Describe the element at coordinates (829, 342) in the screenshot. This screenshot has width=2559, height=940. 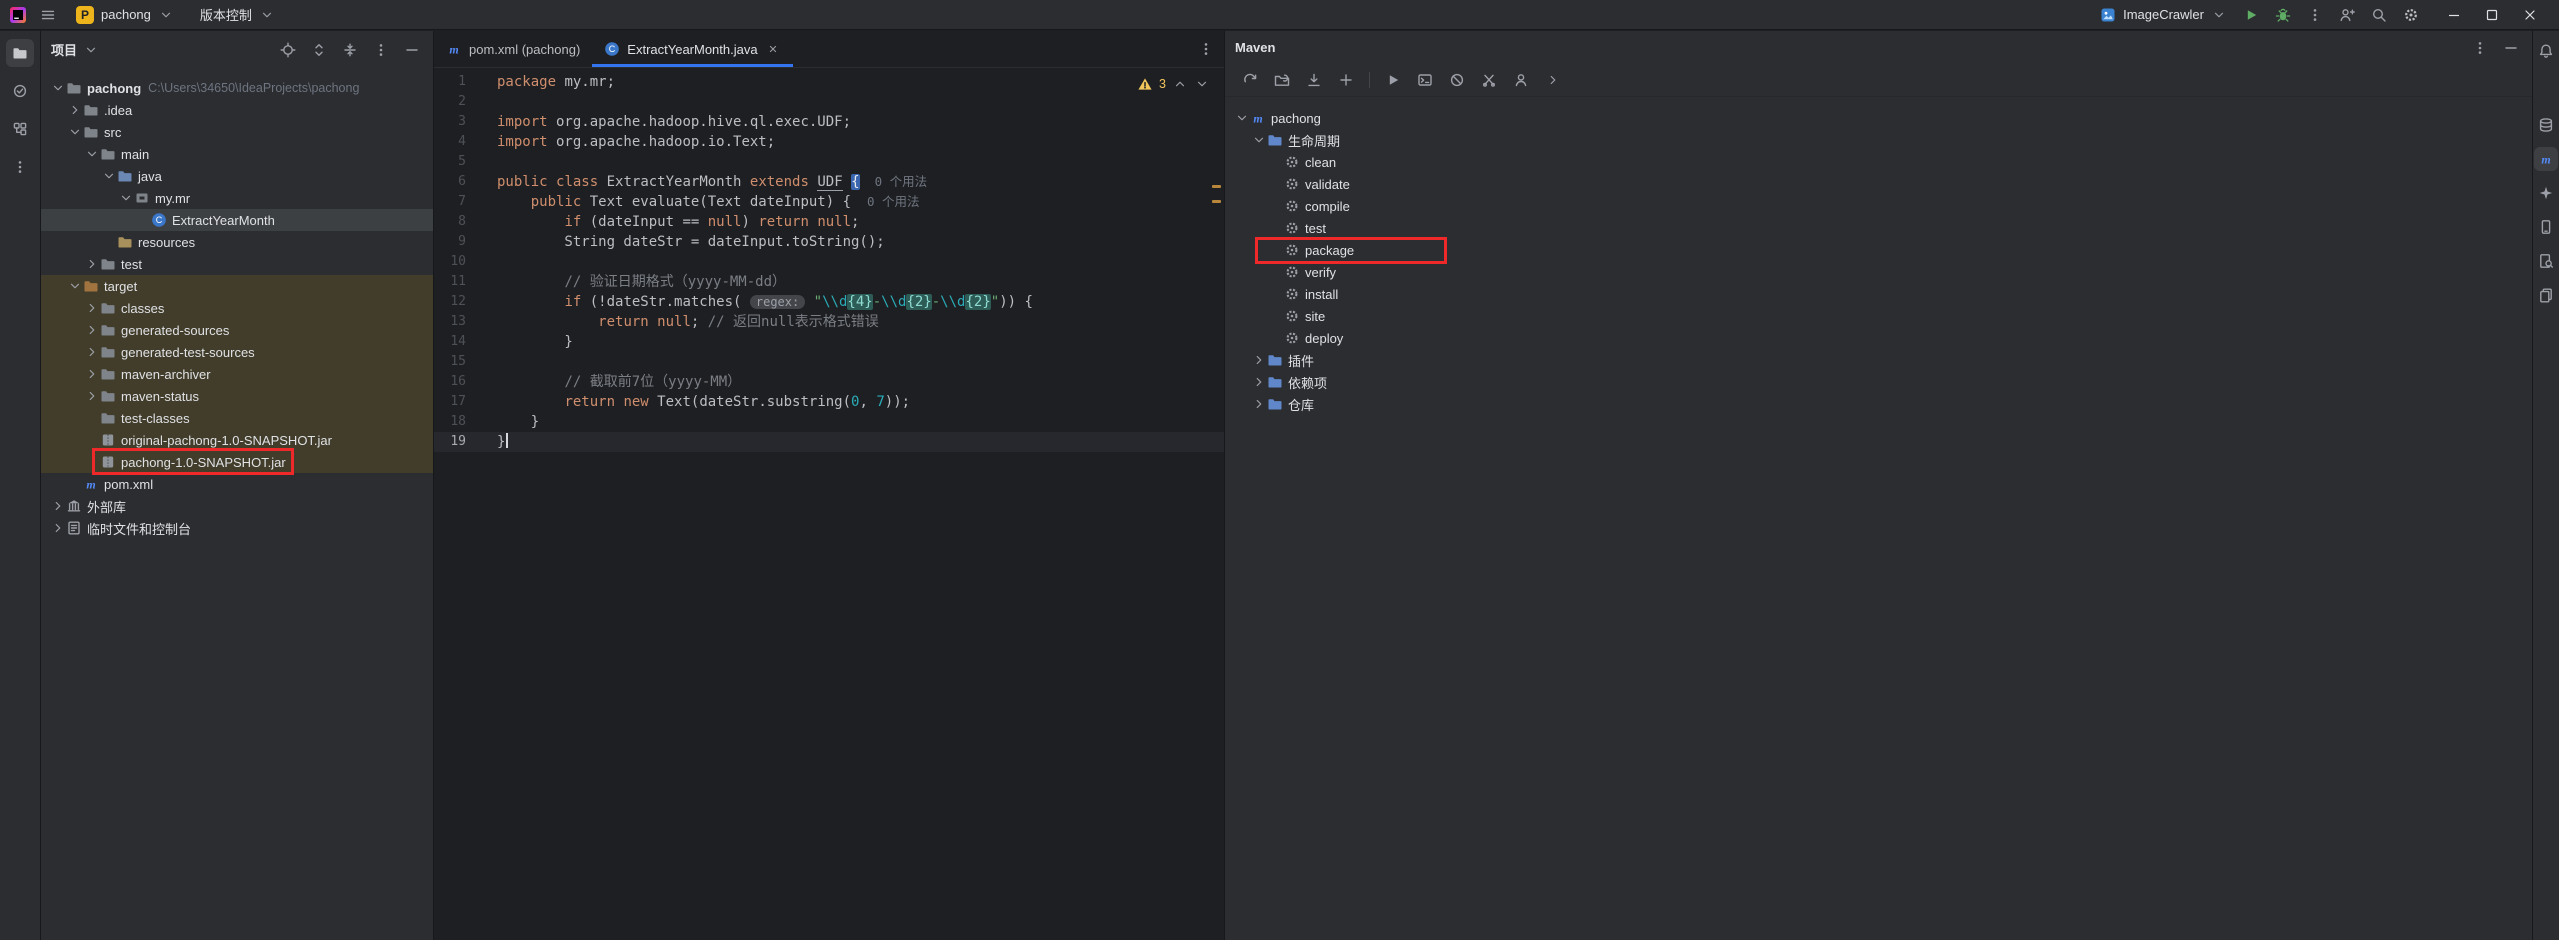
I see `code-line-14: 14 }` at that location.